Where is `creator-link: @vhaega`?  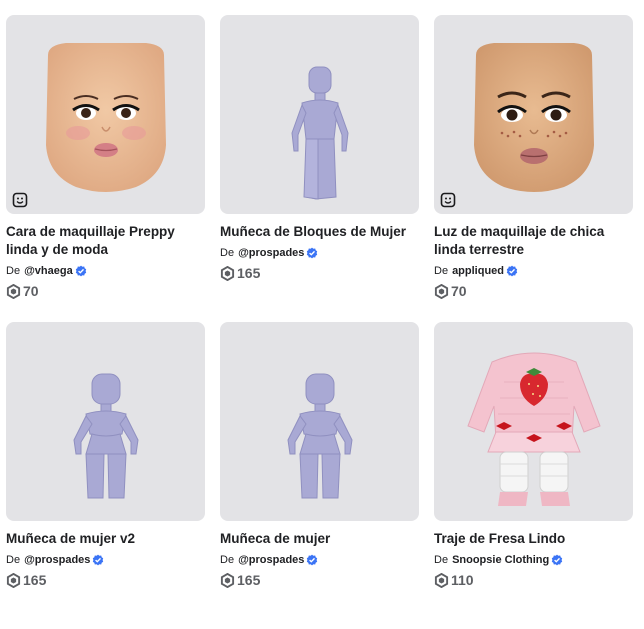
creator-link: @vhaega is located at coordinates (48, 271).